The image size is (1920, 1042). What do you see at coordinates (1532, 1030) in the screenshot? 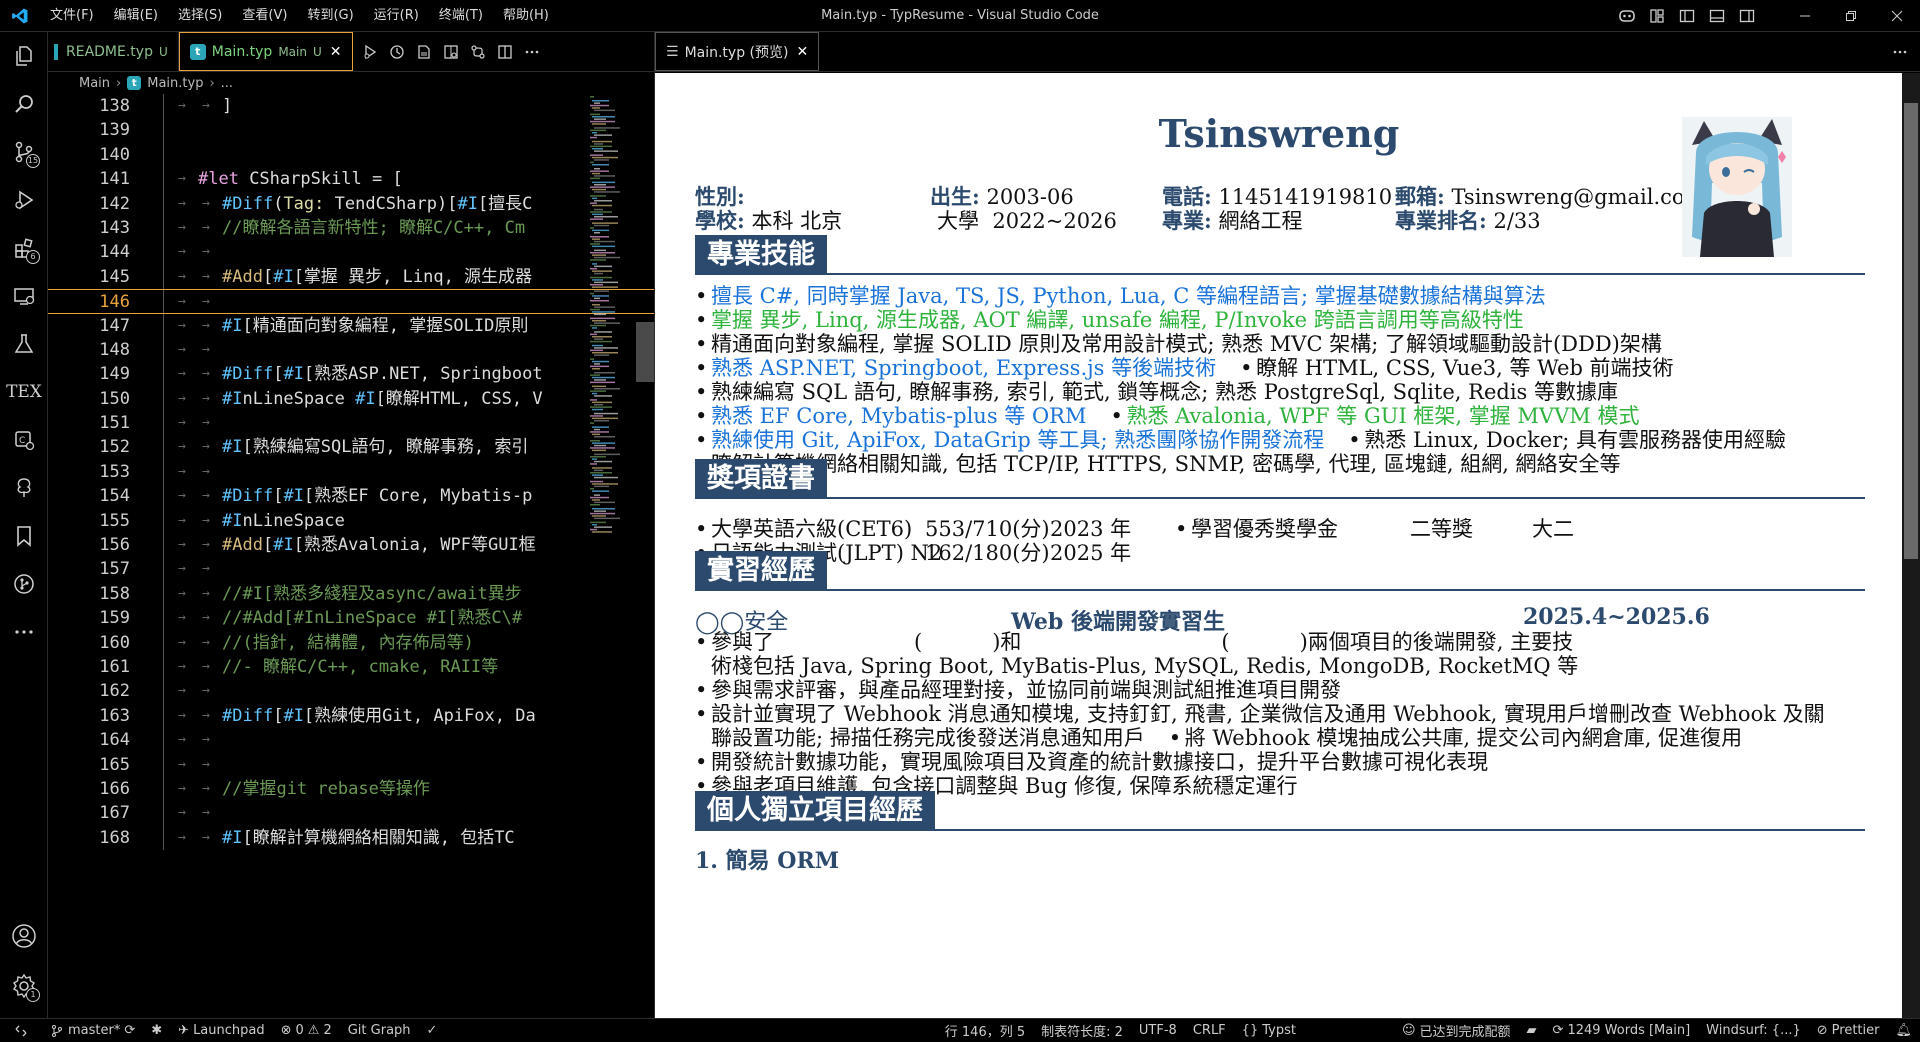
I see `preview-status-icon: ▰` at bounding box center [1532, 1030].